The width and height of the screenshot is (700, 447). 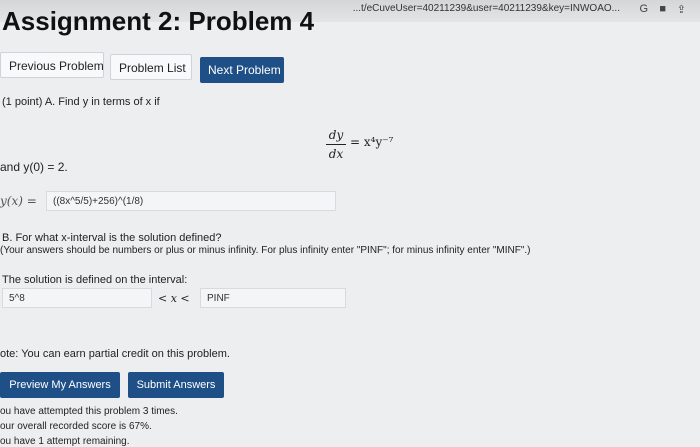 I want to click on submit-answers-button: Submit Answers, so click(x=176, y=385).